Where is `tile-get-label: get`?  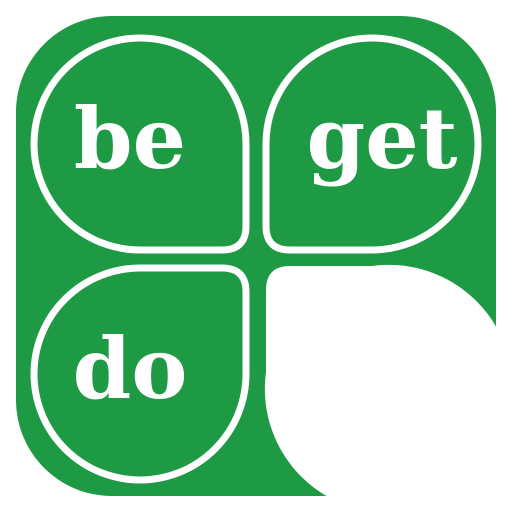 tile-get-label: get is located at coordinates (382, 138).